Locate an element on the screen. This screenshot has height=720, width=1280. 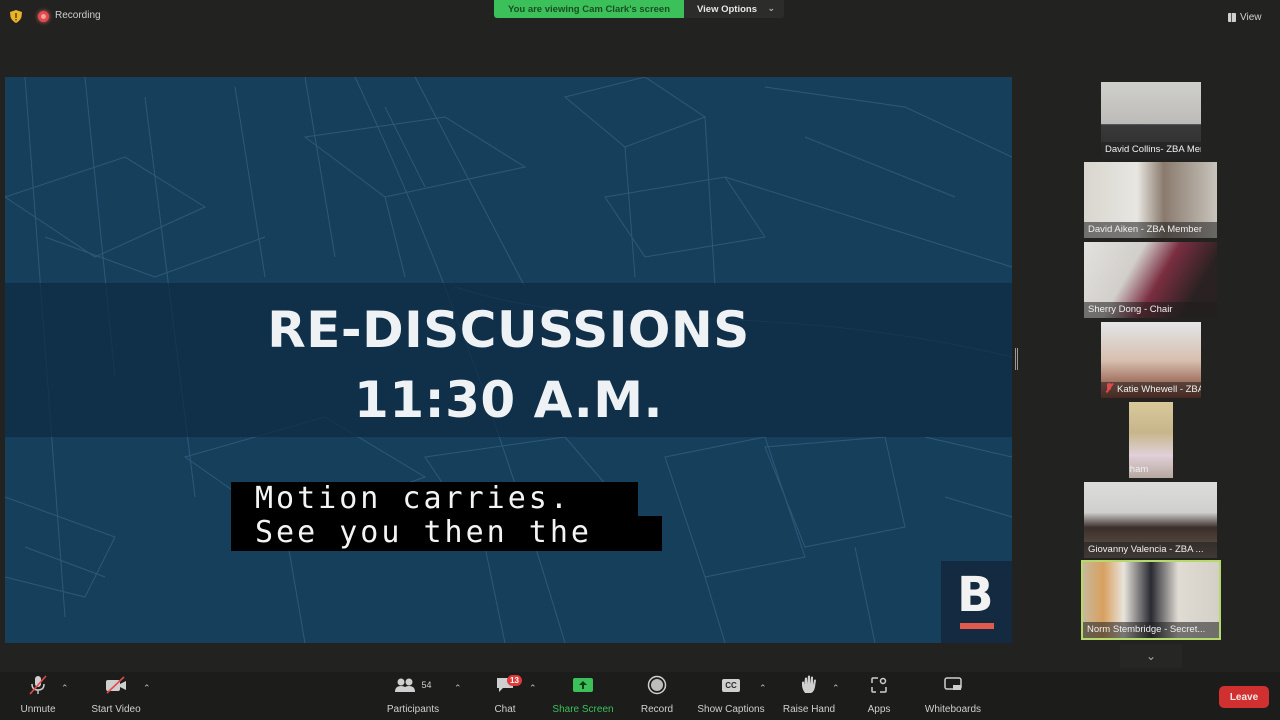
slide-title-line2: 11:30 A.M. is located at coordinates (508, 400).